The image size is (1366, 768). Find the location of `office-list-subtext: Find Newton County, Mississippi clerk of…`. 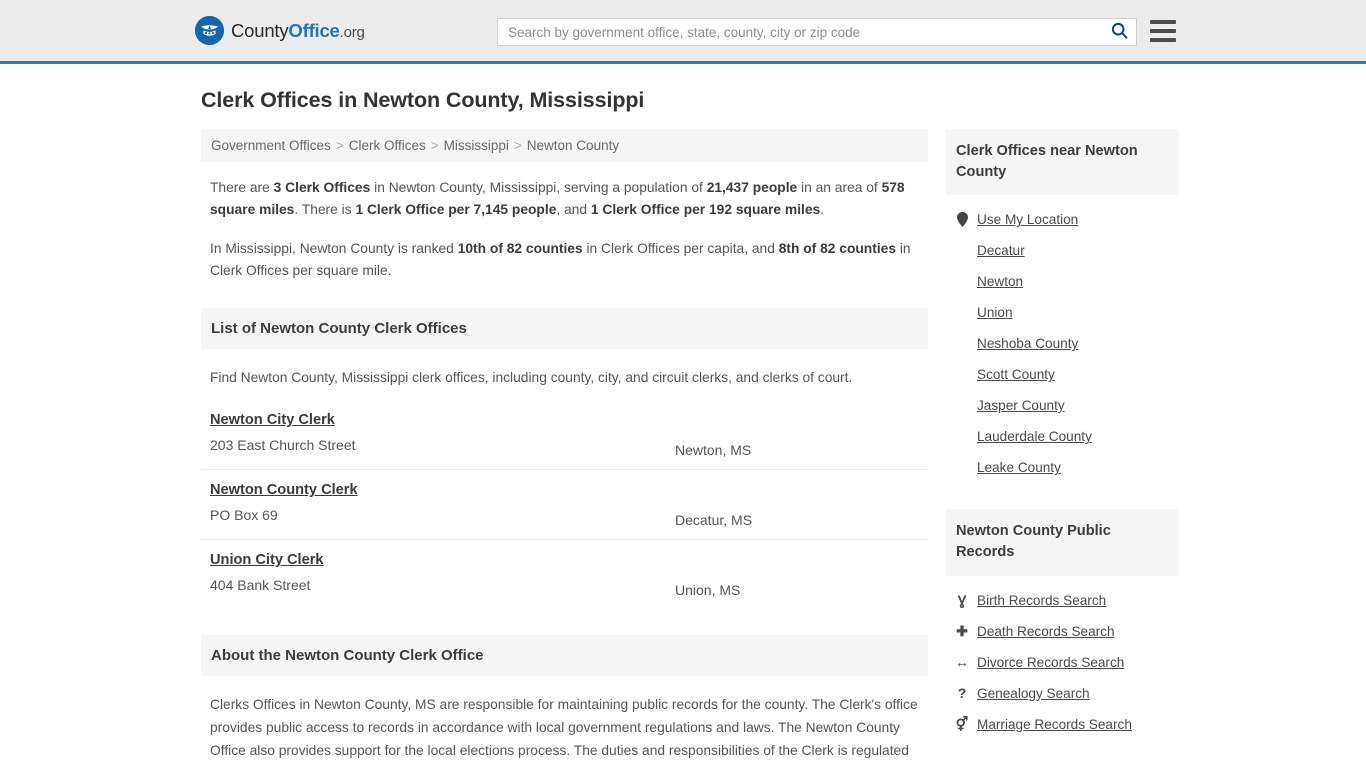

office-list-subtext: Find Newton County, Mississippi clerk of… is located at coordinates (531, 378).